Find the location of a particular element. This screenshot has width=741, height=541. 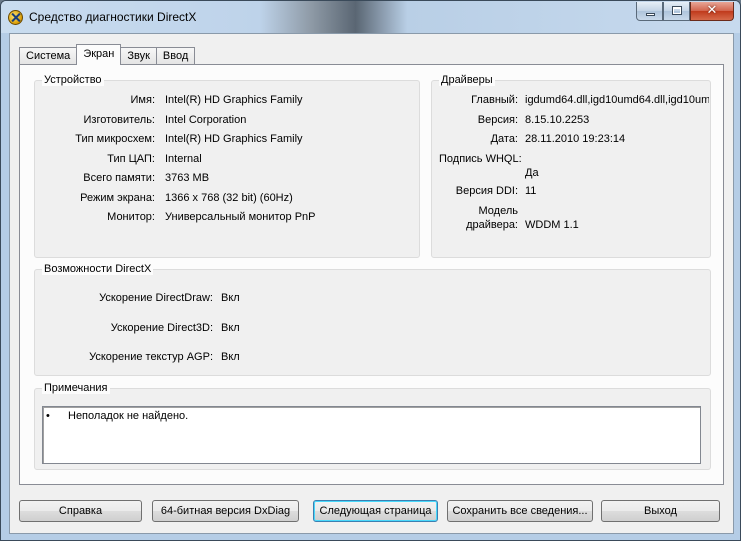

driver-model-label-line2: драйвера: is located at coordinates (492, 225).